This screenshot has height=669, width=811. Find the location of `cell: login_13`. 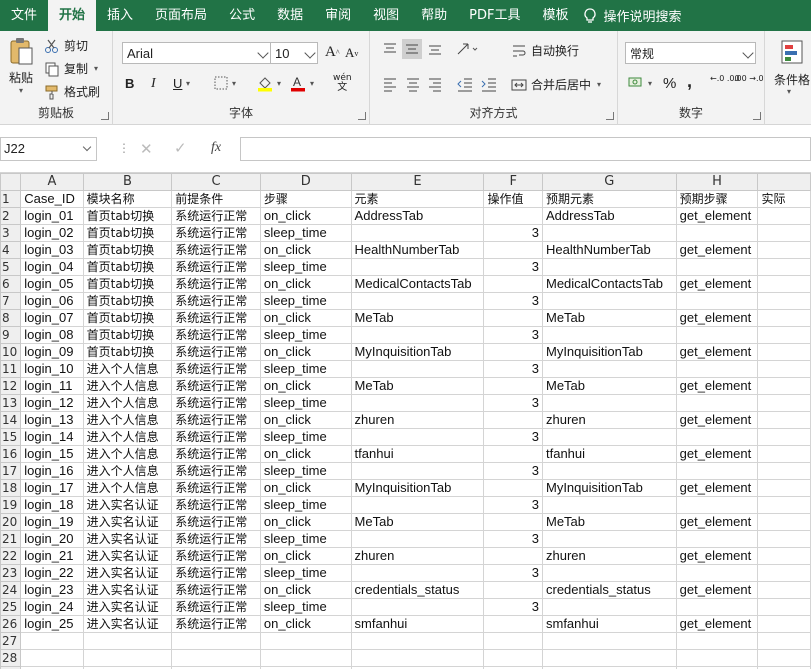

cell: login_13 is located at coordinates (52, 420).